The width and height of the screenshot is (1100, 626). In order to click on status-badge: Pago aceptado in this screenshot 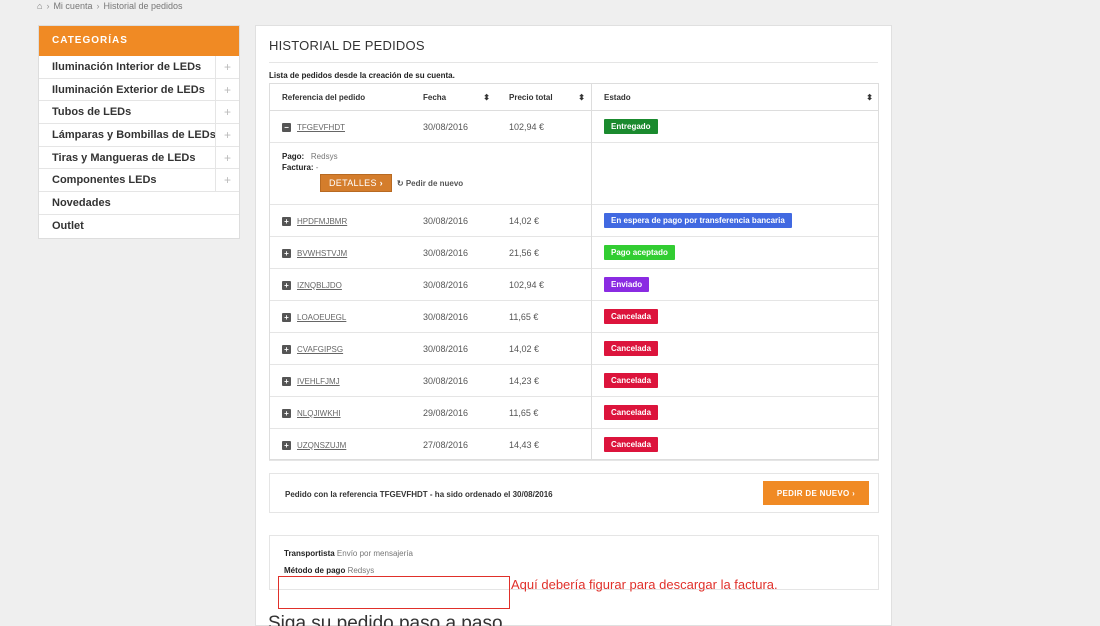, I will do `click(639, 252)`.